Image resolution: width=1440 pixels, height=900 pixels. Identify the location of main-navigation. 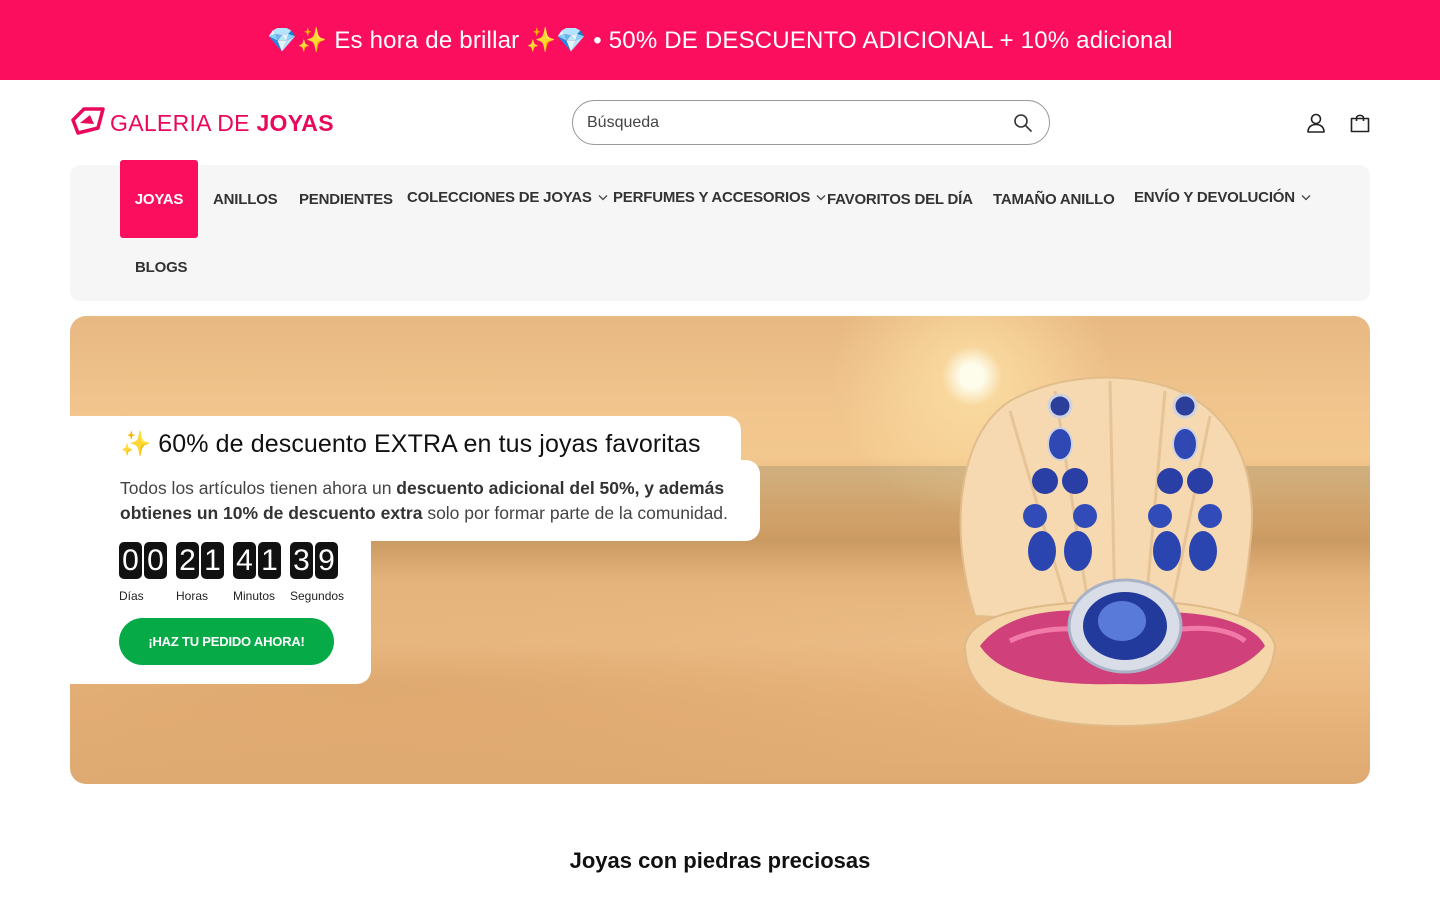
(720, 233).